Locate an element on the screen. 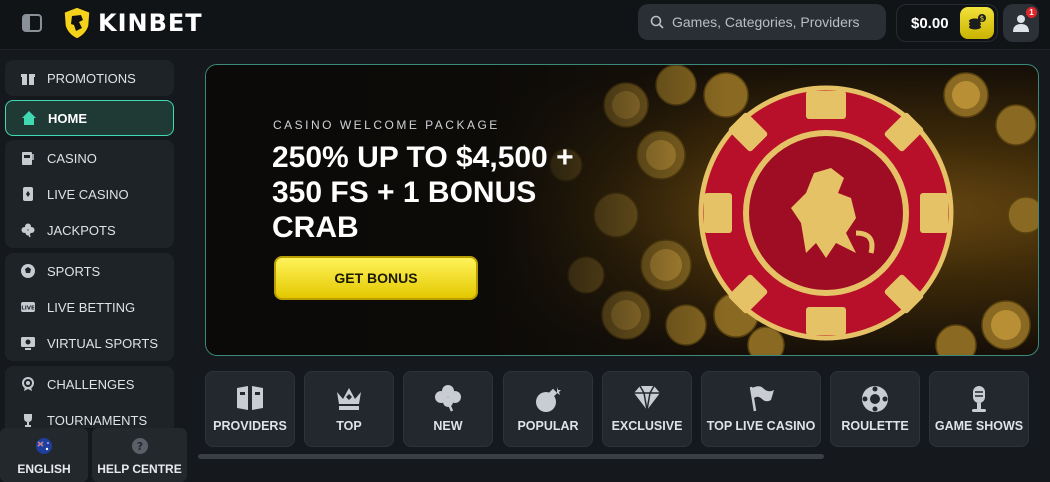 The width and height of the screenshot is (1050, 482). category-tile-top: TOP is located at coordinates (349, 409).